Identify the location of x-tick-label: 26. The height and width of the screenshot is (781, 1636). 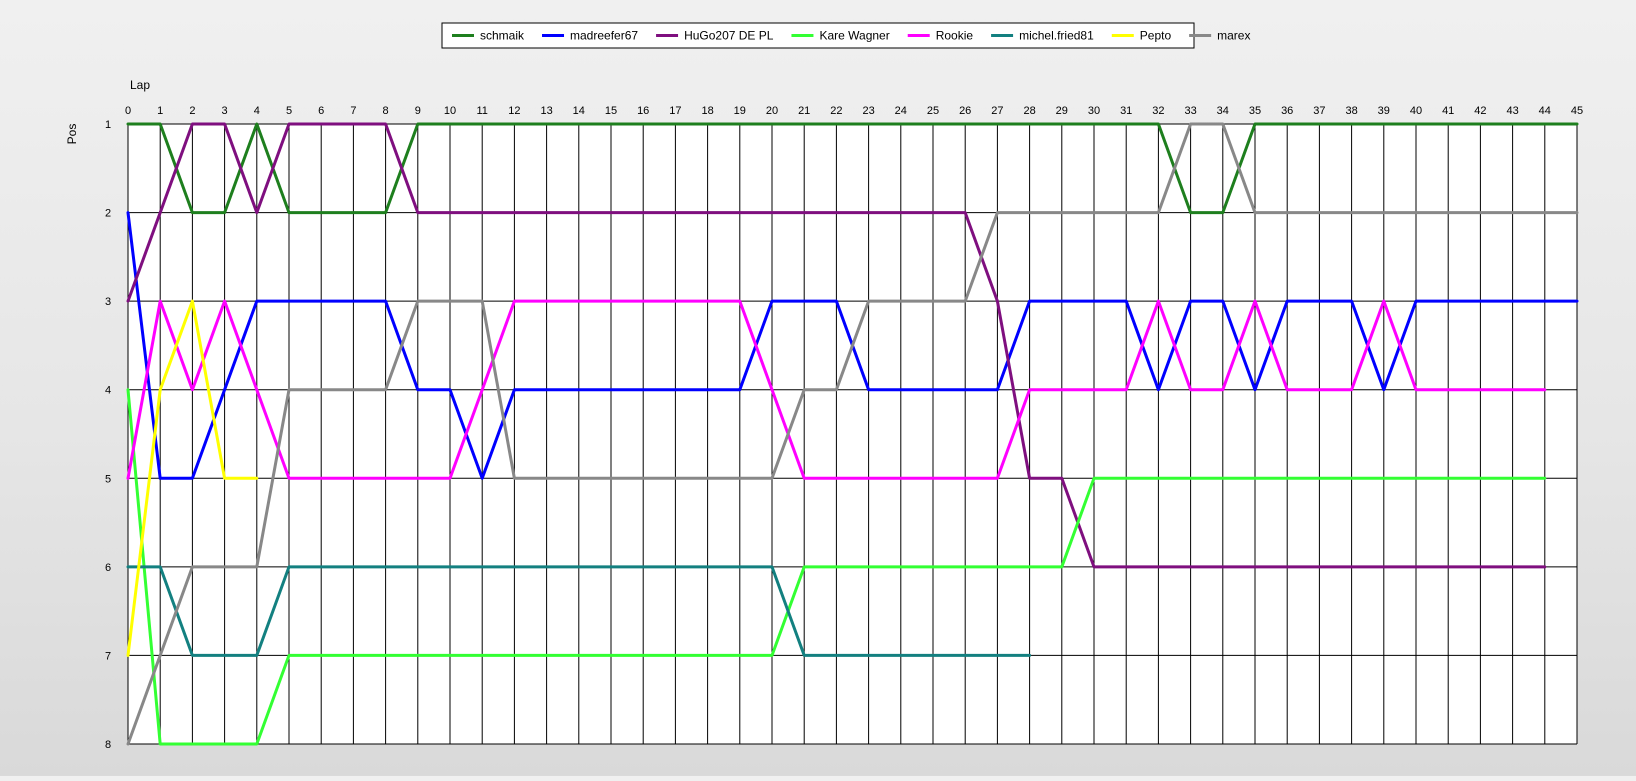
(965, 111).